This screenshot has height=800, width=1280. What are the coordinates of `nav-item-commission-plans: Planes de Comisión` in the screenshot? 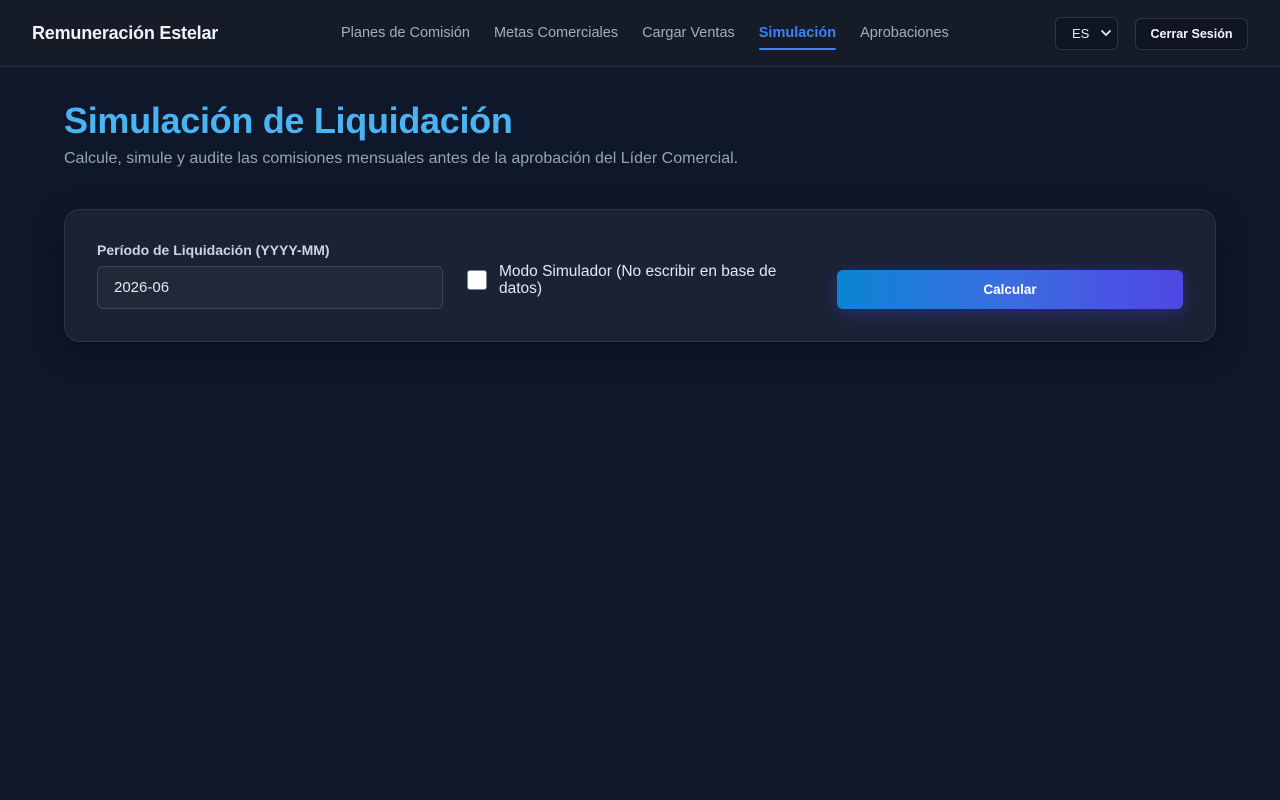 It's located at (405, 33).